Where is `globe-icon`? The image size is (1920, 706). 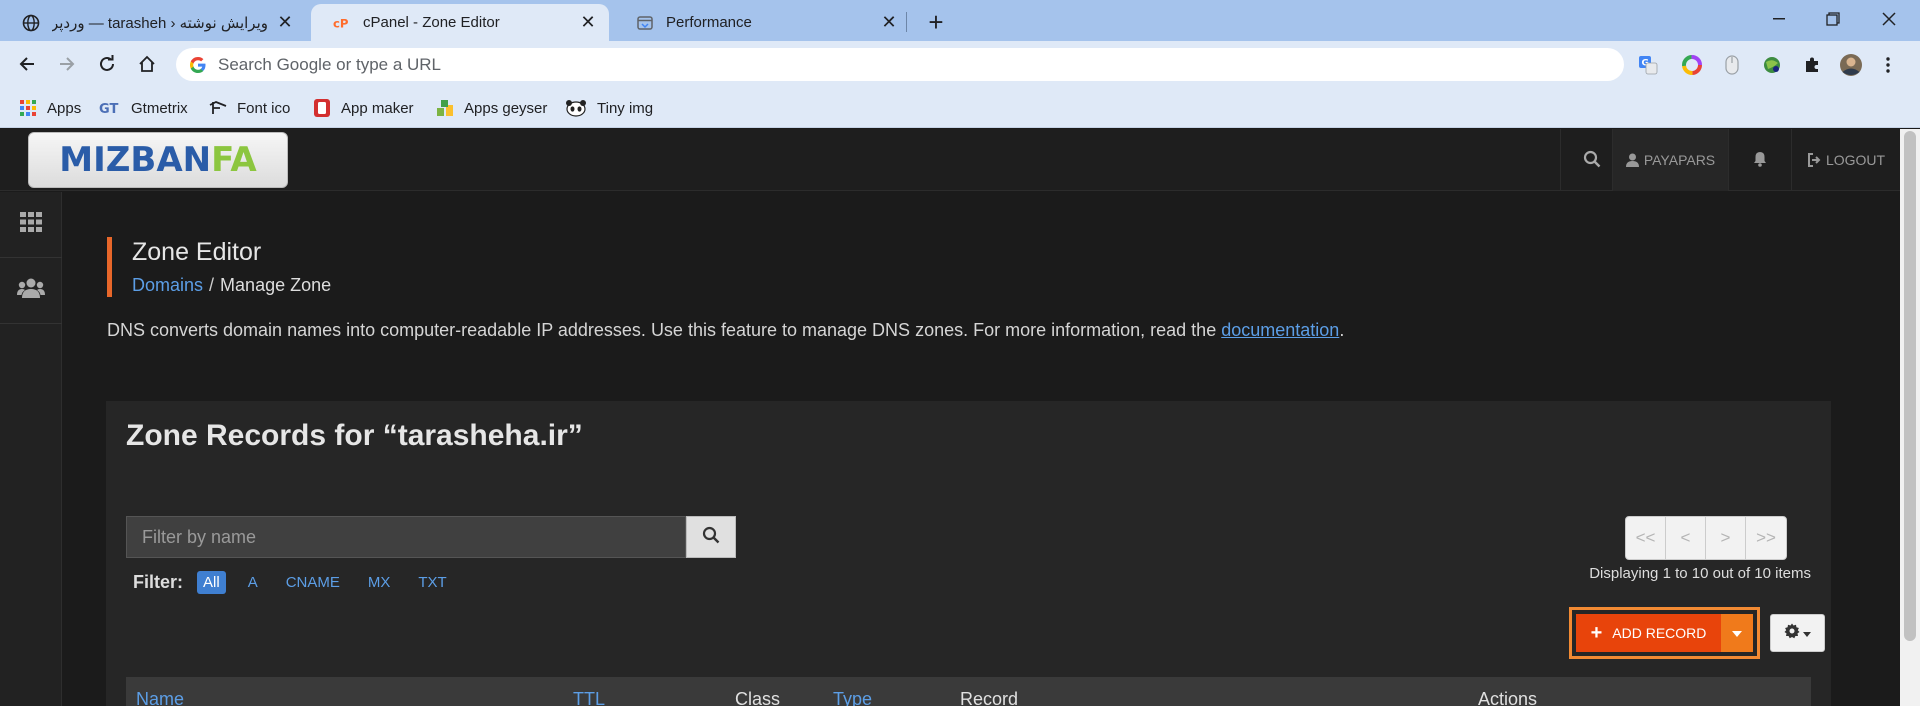 globe-icon is located at coordinates (31, 23).